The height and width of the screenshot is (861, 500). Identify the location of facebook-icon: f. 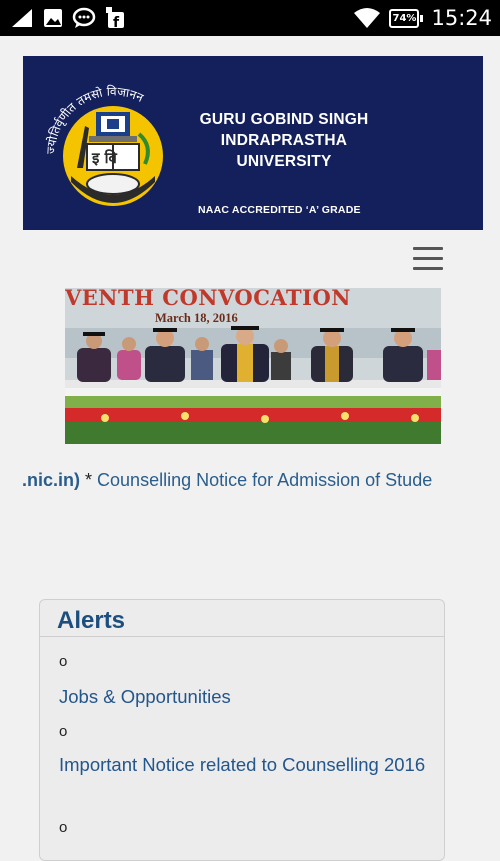
(115, 18).